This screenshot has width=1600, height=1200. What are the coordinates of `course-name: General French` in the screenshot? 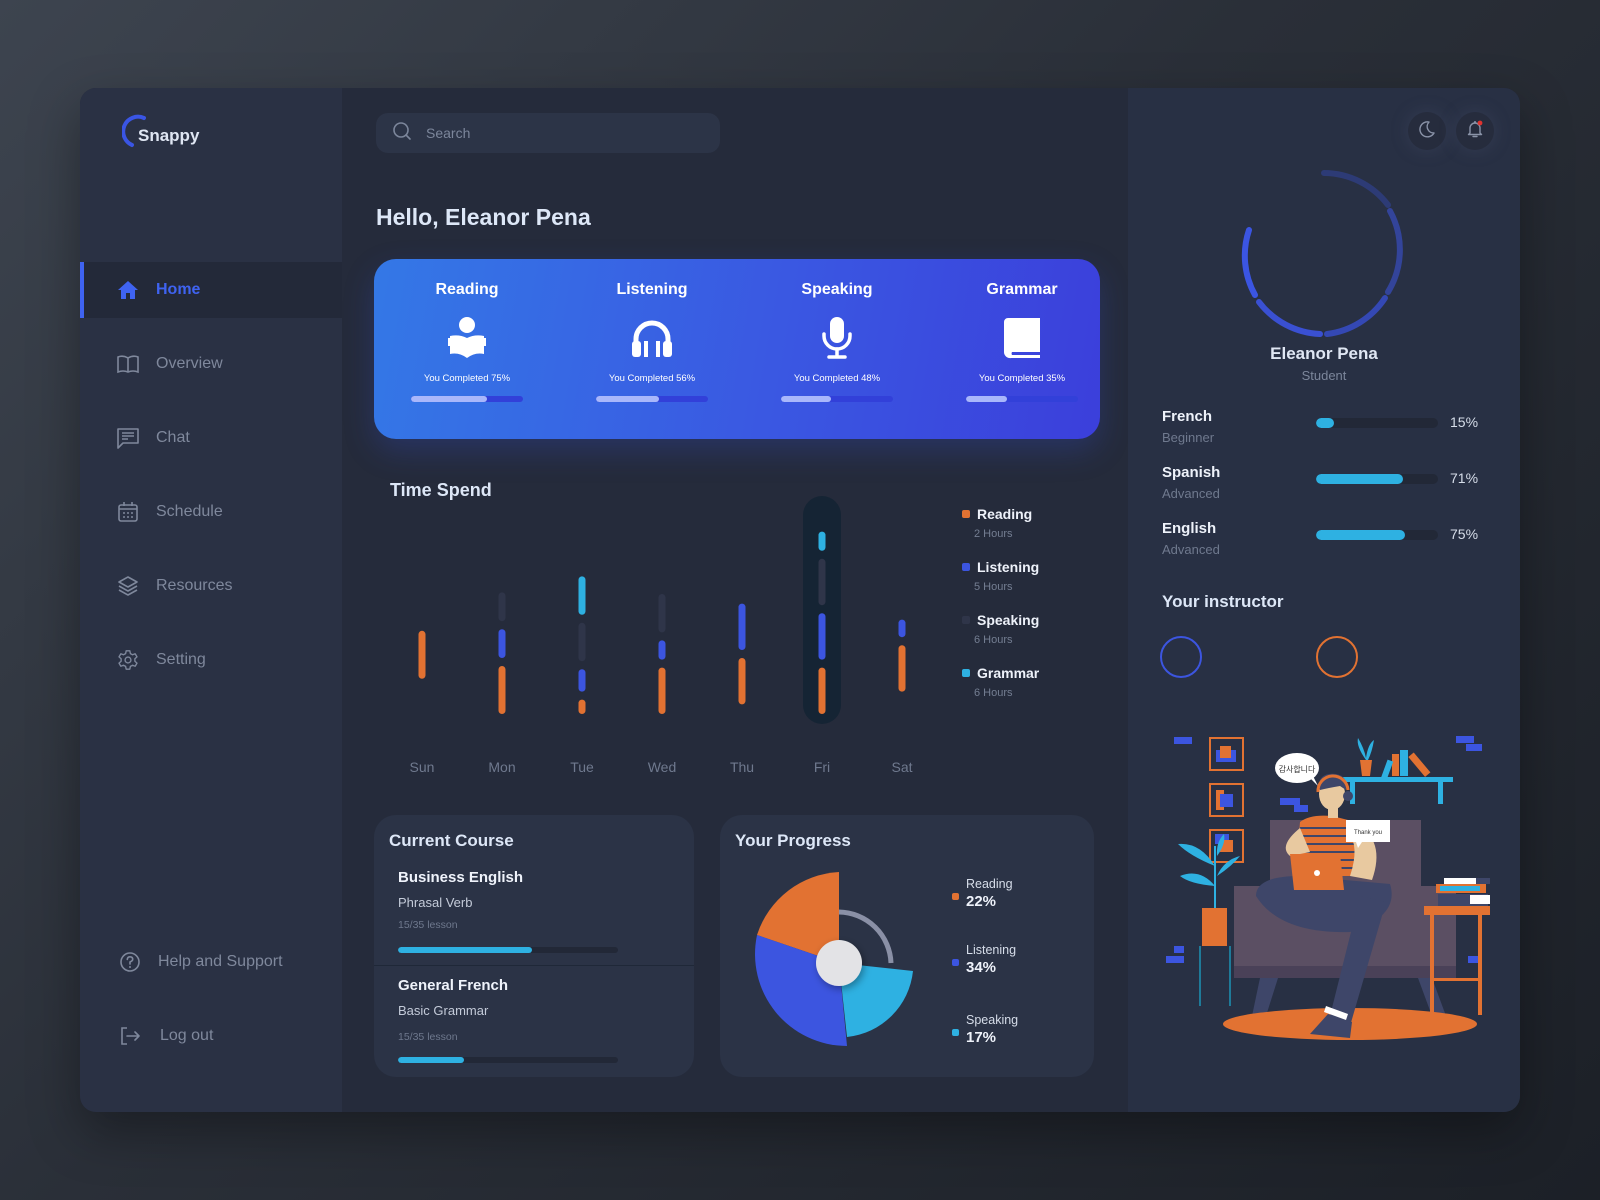 It's located at (453, 985).